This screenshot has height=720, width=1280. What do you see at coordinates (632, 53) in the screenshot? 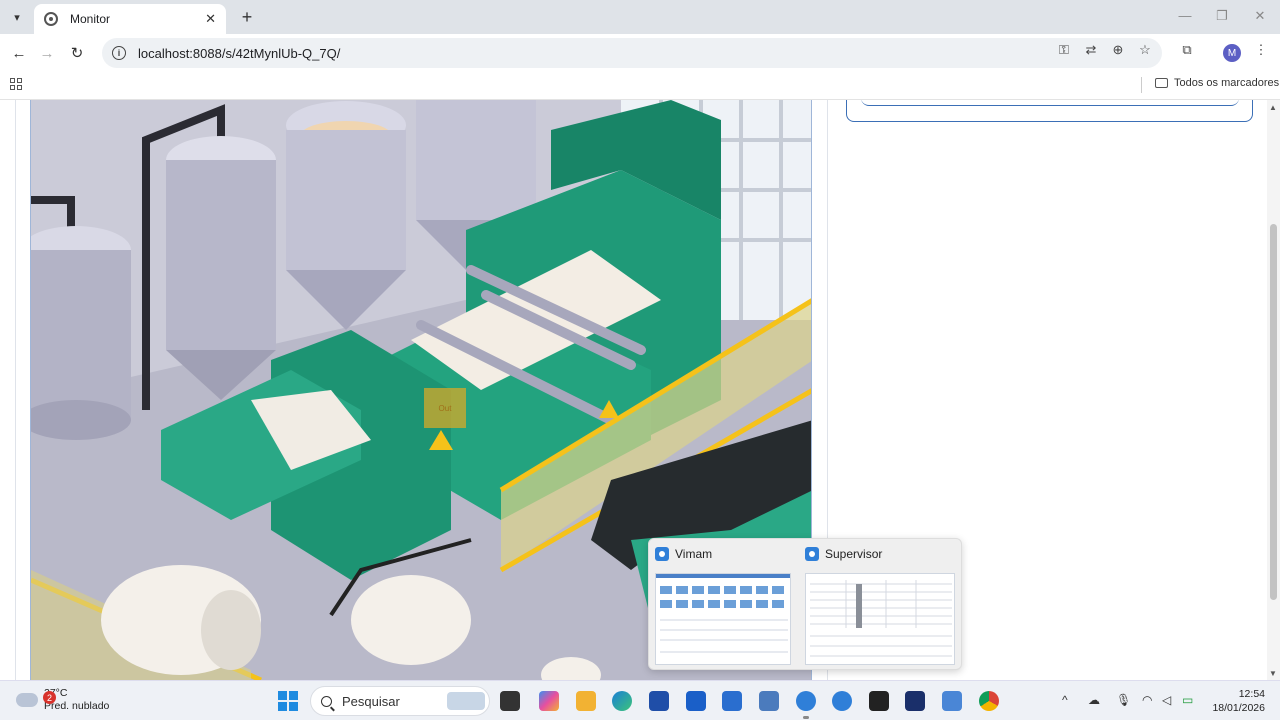
I see `address-bar: i localhost:8088/s/42tMynlUb-Q_7Q/` at bounding box center [632, 53].